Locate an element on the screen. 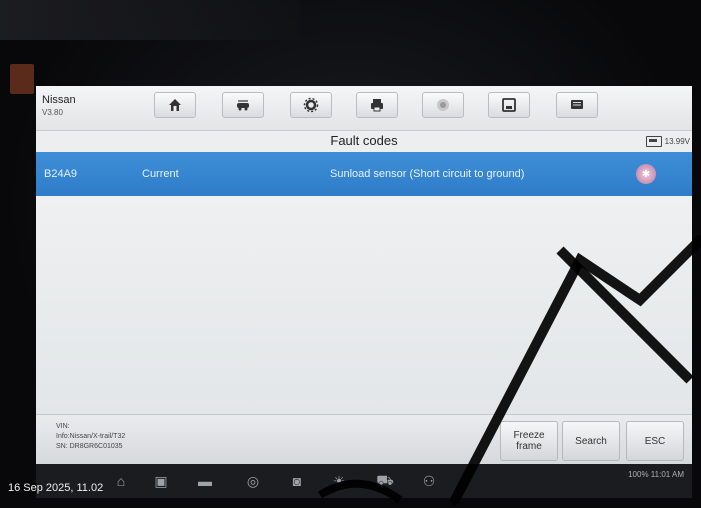  camera-icon: ◙ is located at coordinates (297, 481).